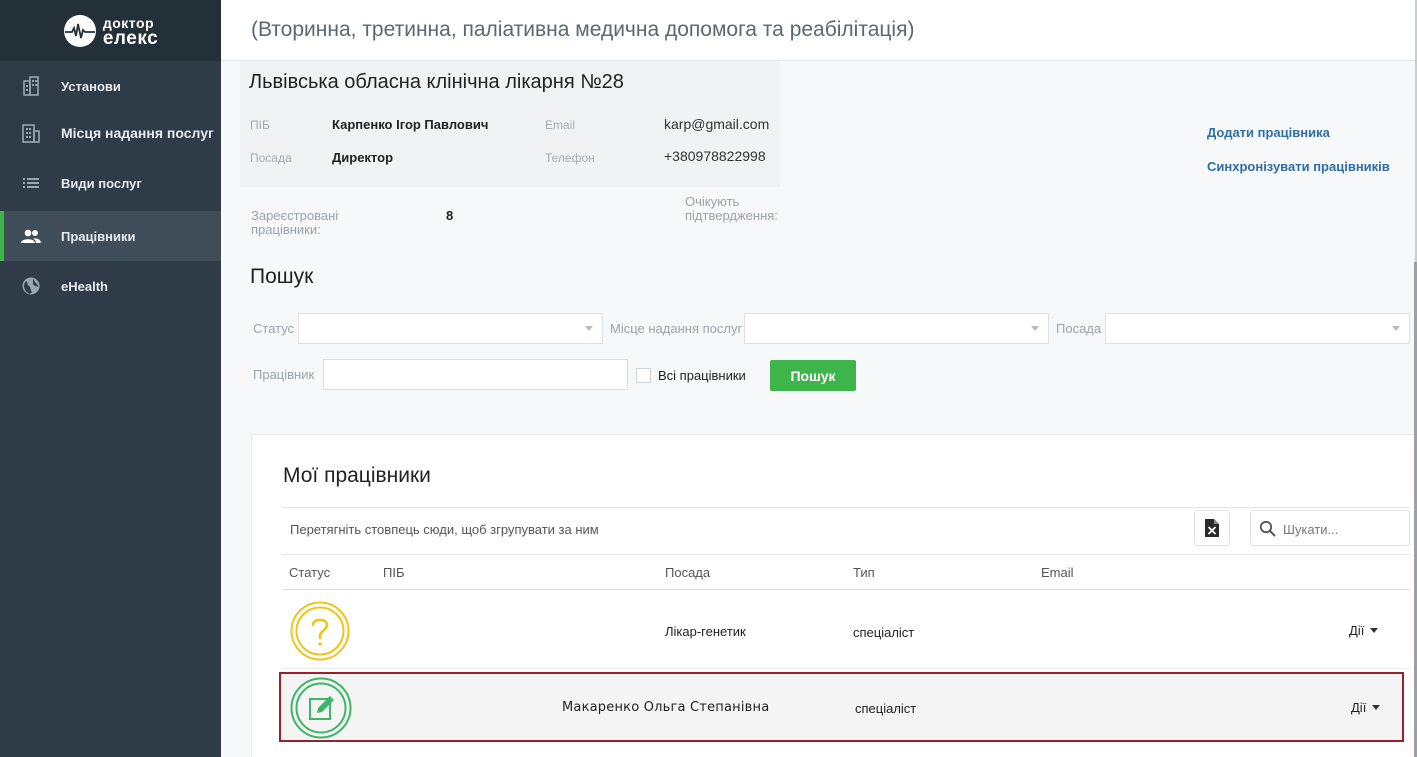 This screenshot has height=757, width=1417. I want to click on logo-pulse-icon, so click(79, 30).